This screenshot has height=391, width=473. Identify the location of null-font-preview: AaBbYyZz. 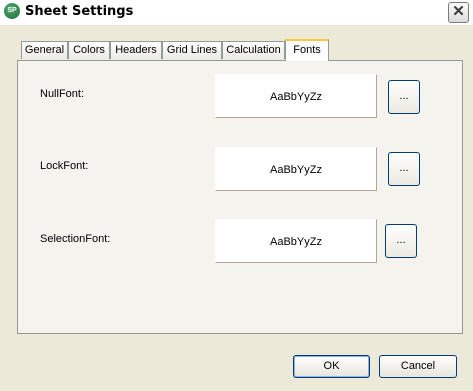
(296, 96).